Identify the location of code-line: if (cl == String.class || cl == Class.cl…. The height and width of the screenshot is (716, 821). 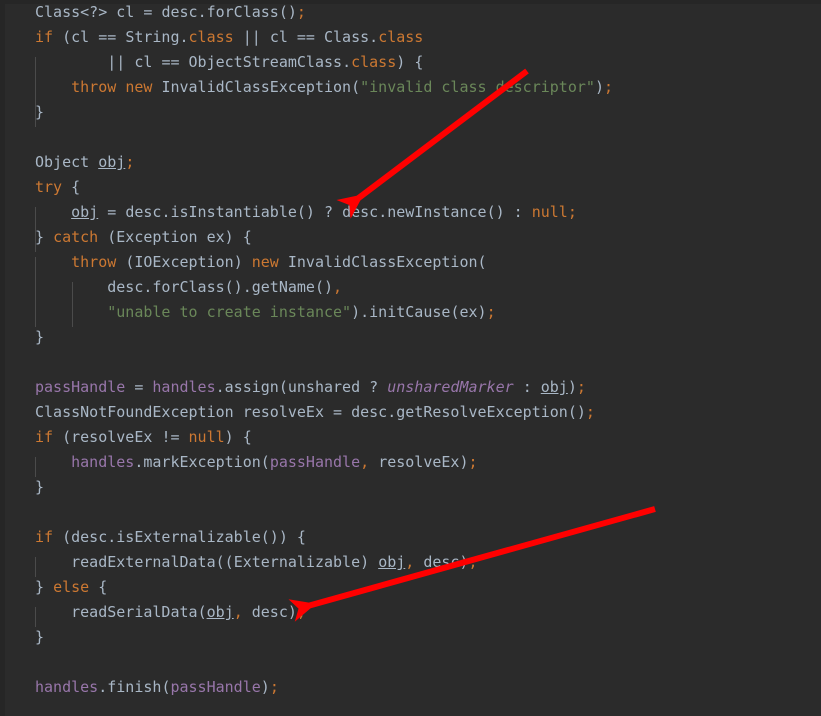
(211, 37).